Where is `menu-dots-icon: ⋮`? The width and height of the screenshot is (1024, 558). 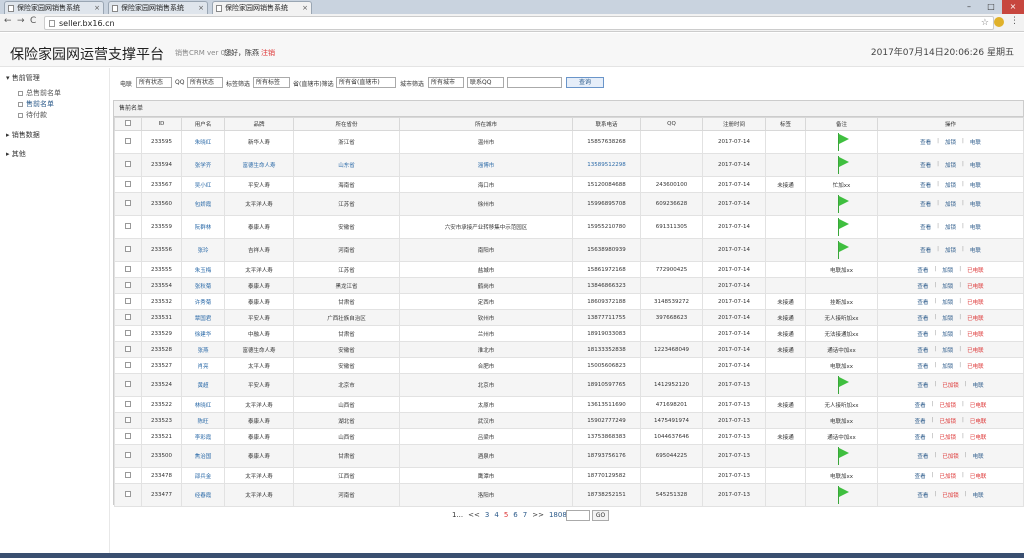 menu-dots-icon: ⋮ is located at coordinates (1014, 21).